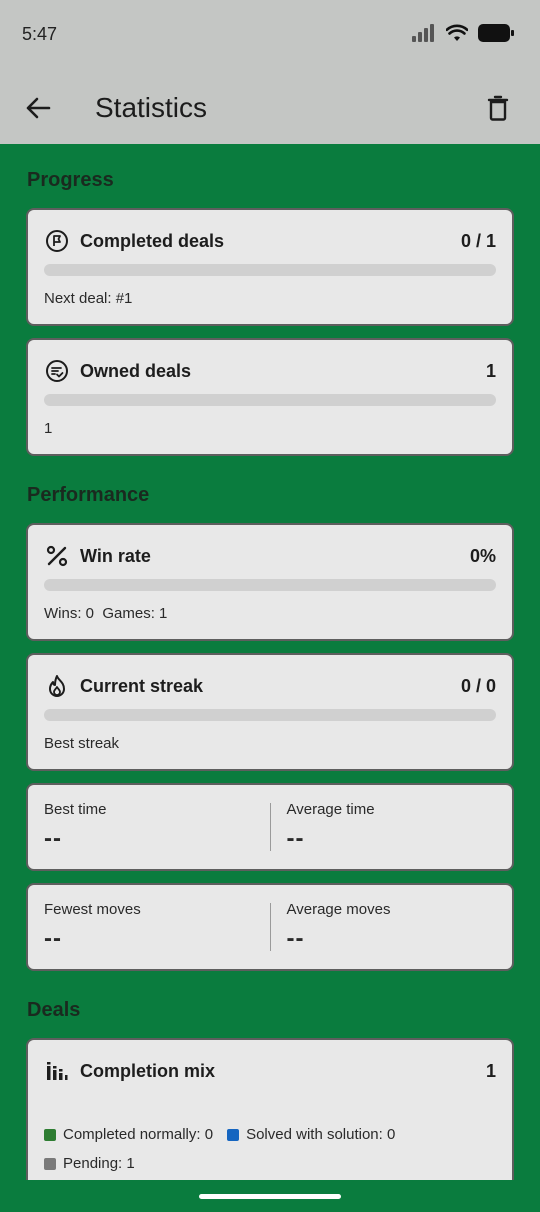 The width and height of the screenshot is (540, 1212). What do you see at coordinates (57, 556) in the screenshot?
I see `percent-icon` at bounding box center [57, 556].